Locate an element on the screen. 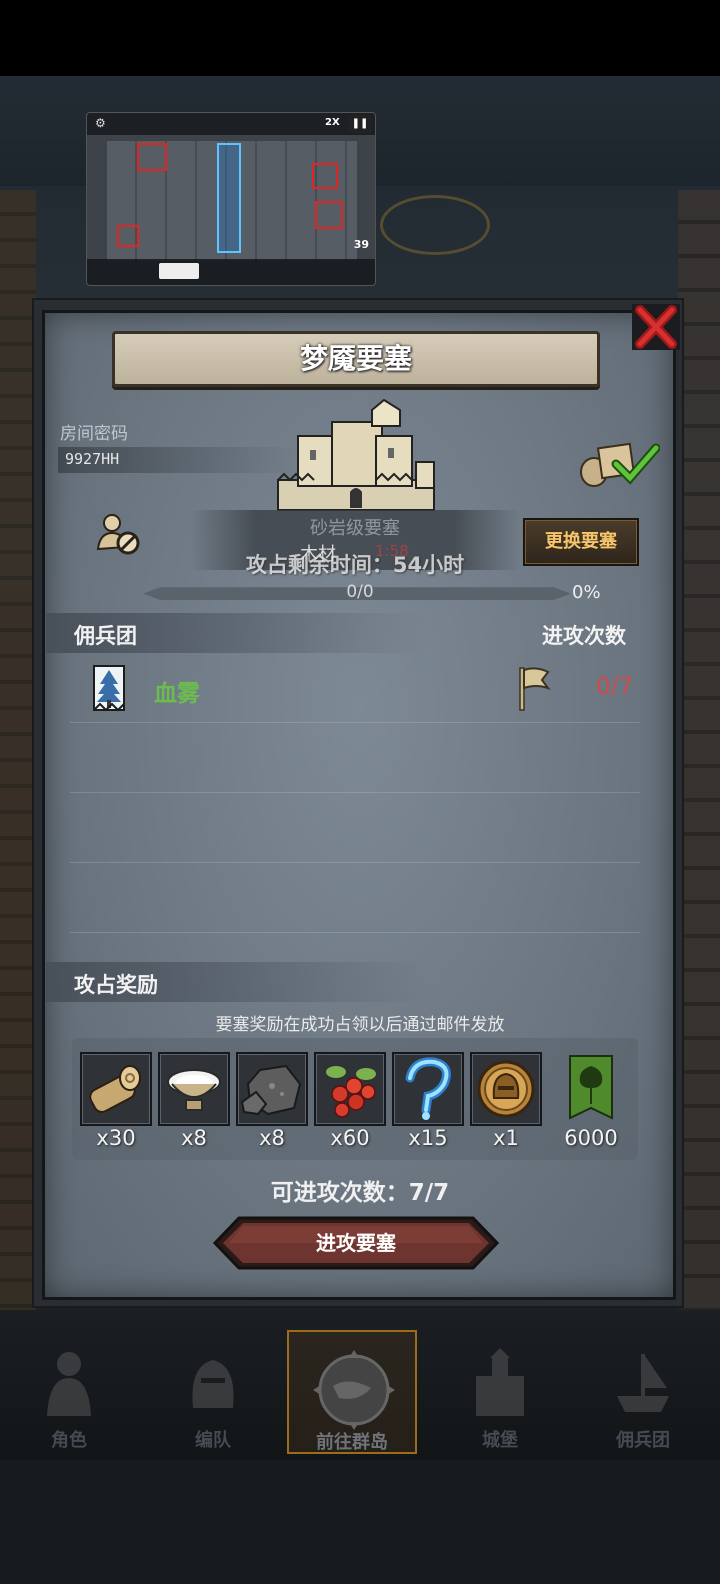 The image size is (720, 1584). castle-icon is located at coordinates (356, 454).